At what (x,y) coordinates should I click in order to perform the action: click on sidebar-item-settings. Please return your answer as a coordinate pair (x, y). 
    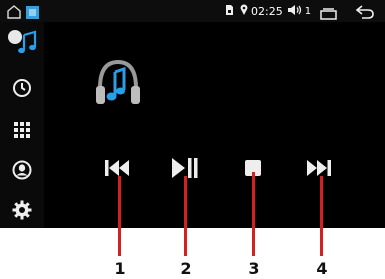
    Looking at the image, I should click on (22, 210).